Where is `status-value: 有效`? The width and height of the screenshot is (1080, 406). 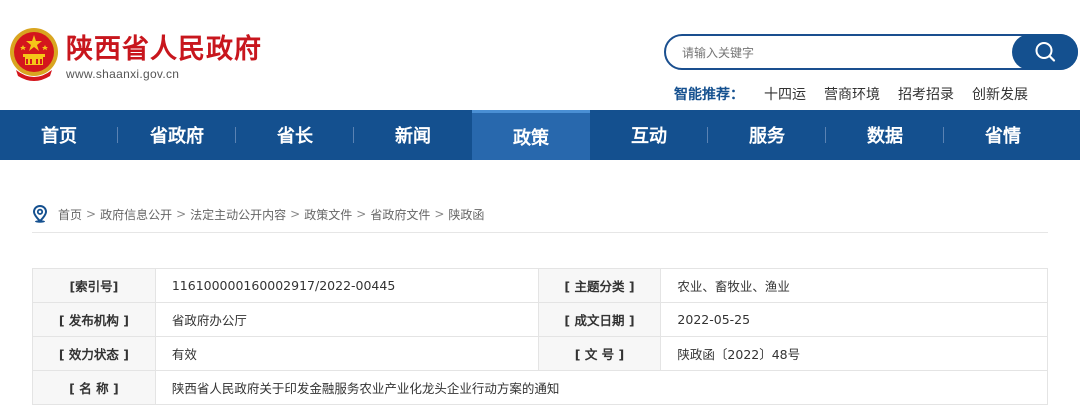 status-value: 有效 is located at coordinates (346, 353).